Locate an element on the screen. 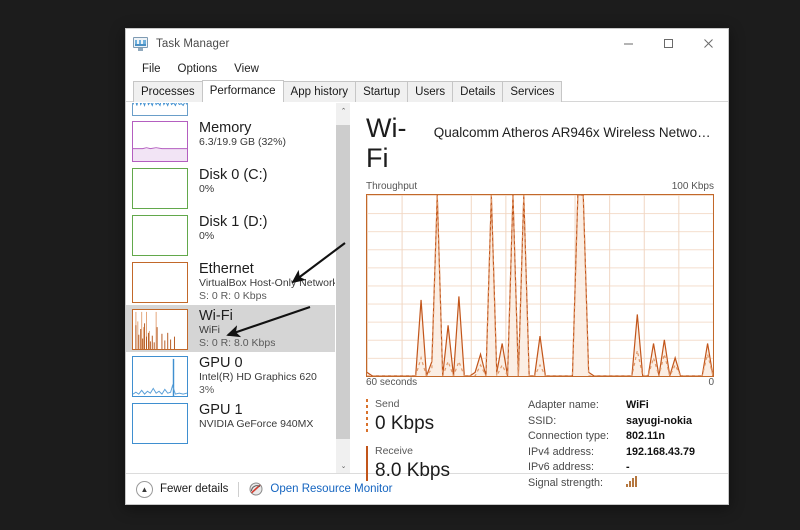 This screenshot has height=530, width=800. window-title: Task Manager is located at coordinates (193, 43).